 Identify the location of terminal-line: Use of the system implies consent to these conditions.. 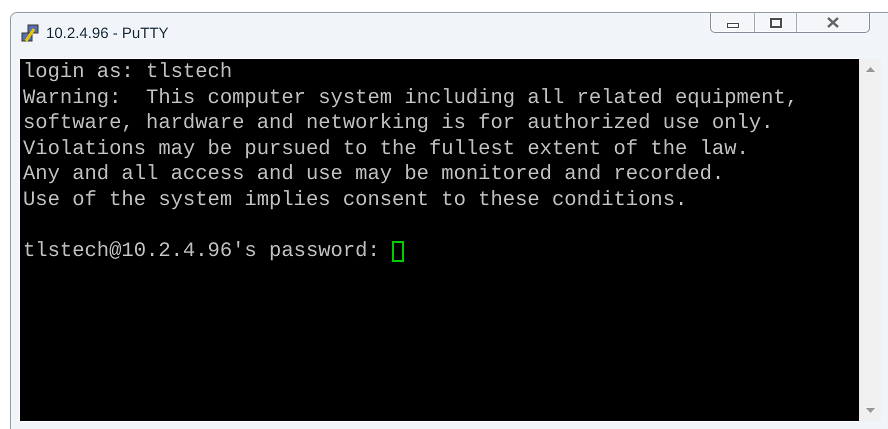
(355, 200).